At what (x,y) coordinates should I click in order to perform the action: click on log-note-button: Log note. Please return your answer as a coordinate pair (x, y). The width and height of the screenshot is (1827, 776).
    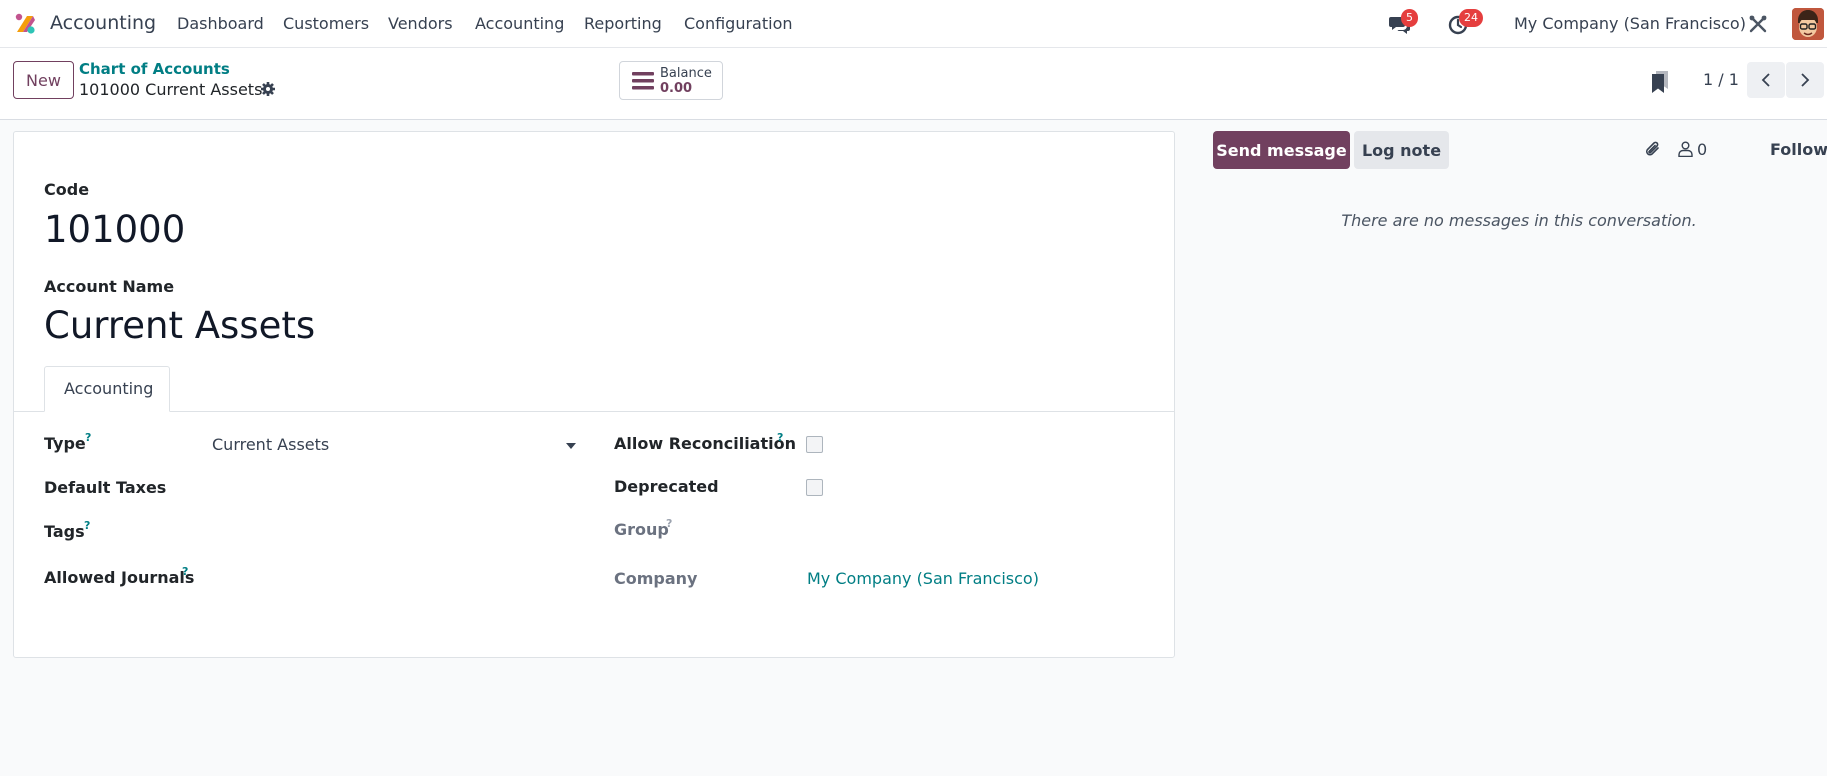
    Looking at the image, I should click on (1401, 150).